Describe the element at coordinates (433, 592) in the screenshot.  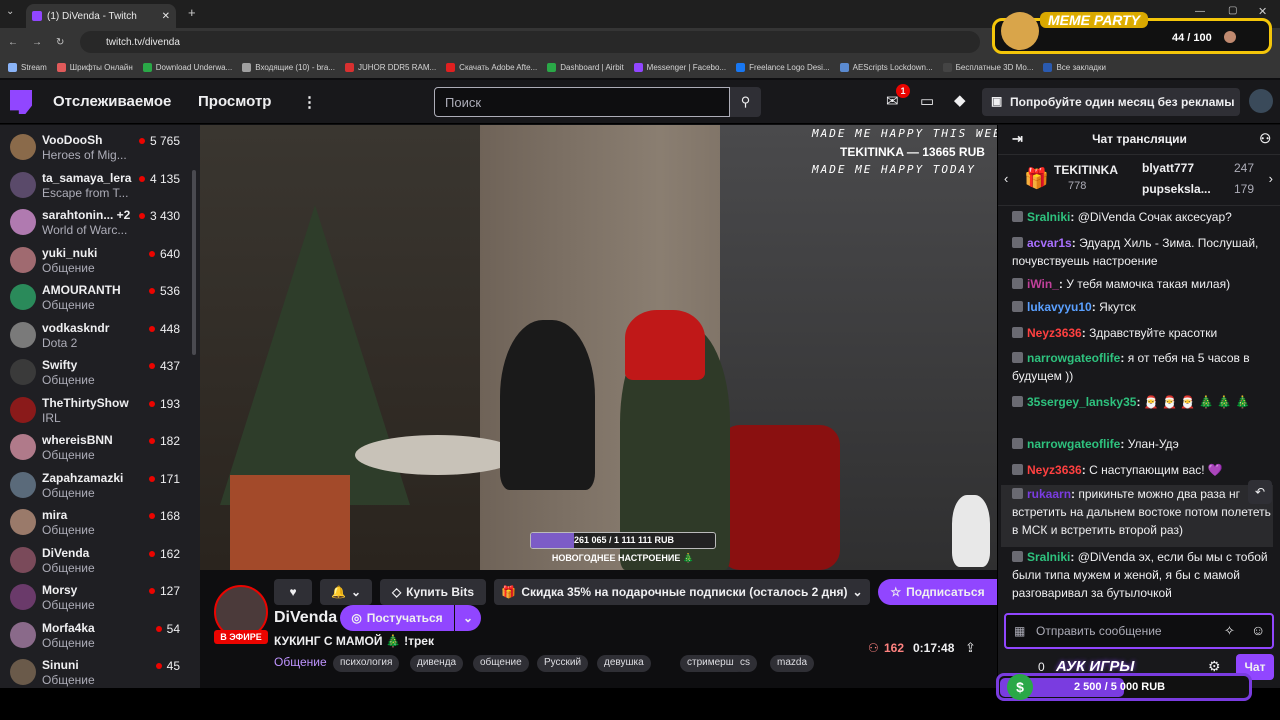
I see `buy-bits-button: ◇ Купить Bits` at that location.